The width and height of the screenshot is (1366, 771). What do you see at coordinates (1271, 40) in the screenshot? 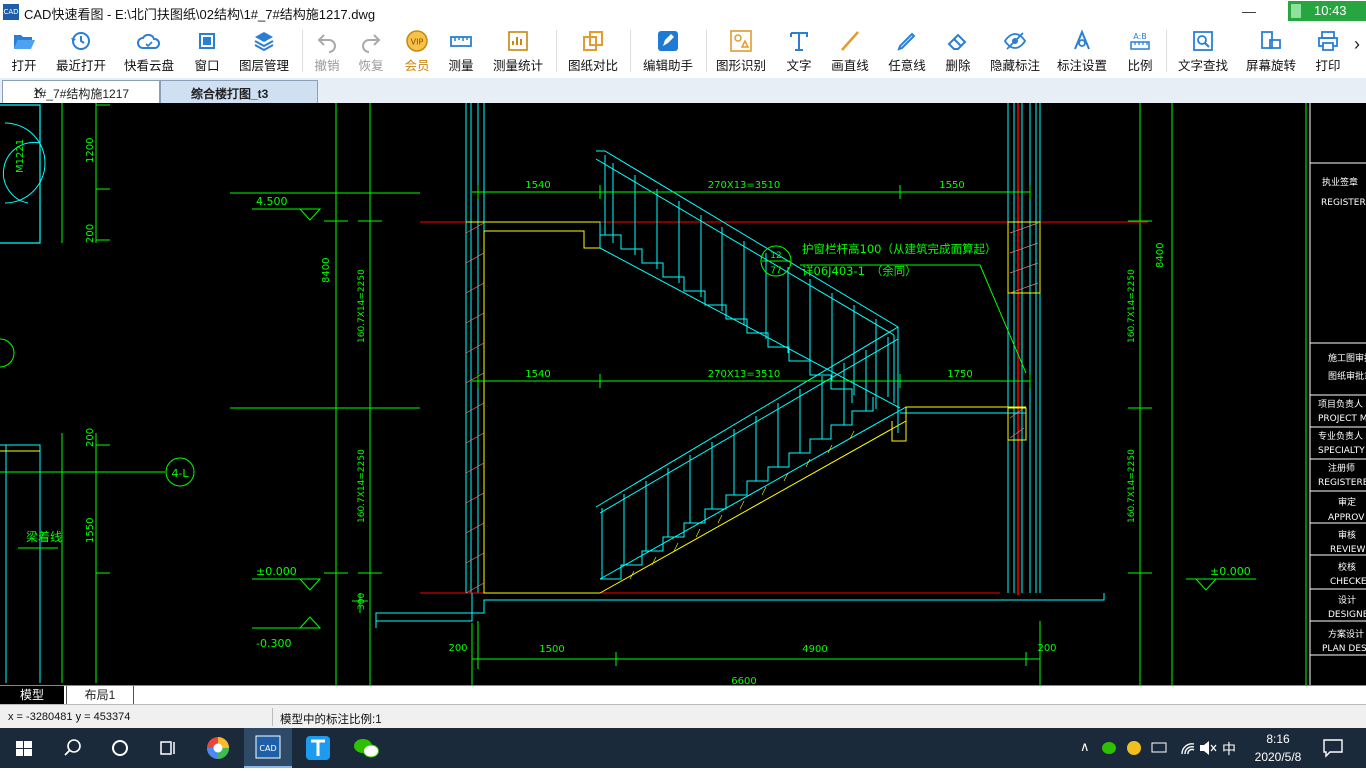
I see `screen-rotate-icon` at bounding box center [1271, 40].